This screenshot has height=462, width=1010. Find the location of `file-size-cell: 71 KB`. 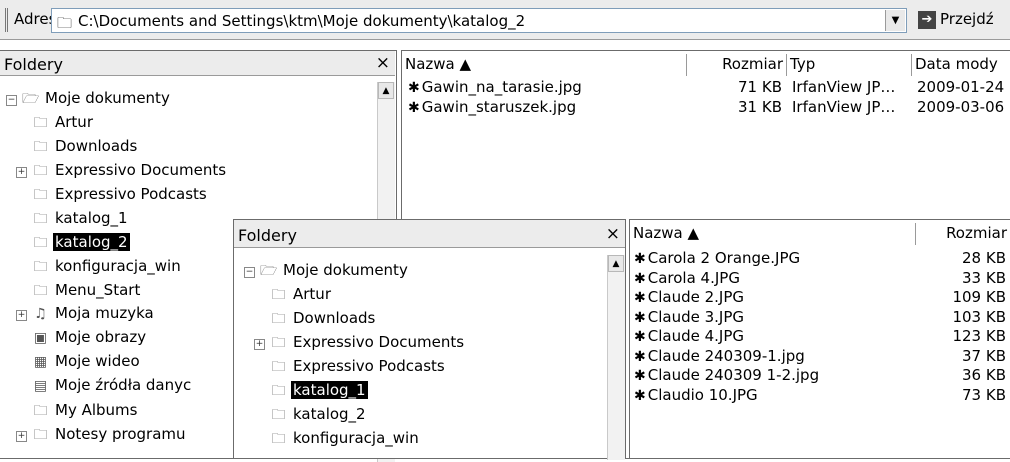

file-size-cell: 71 KB is located at coordinates (760, 87).